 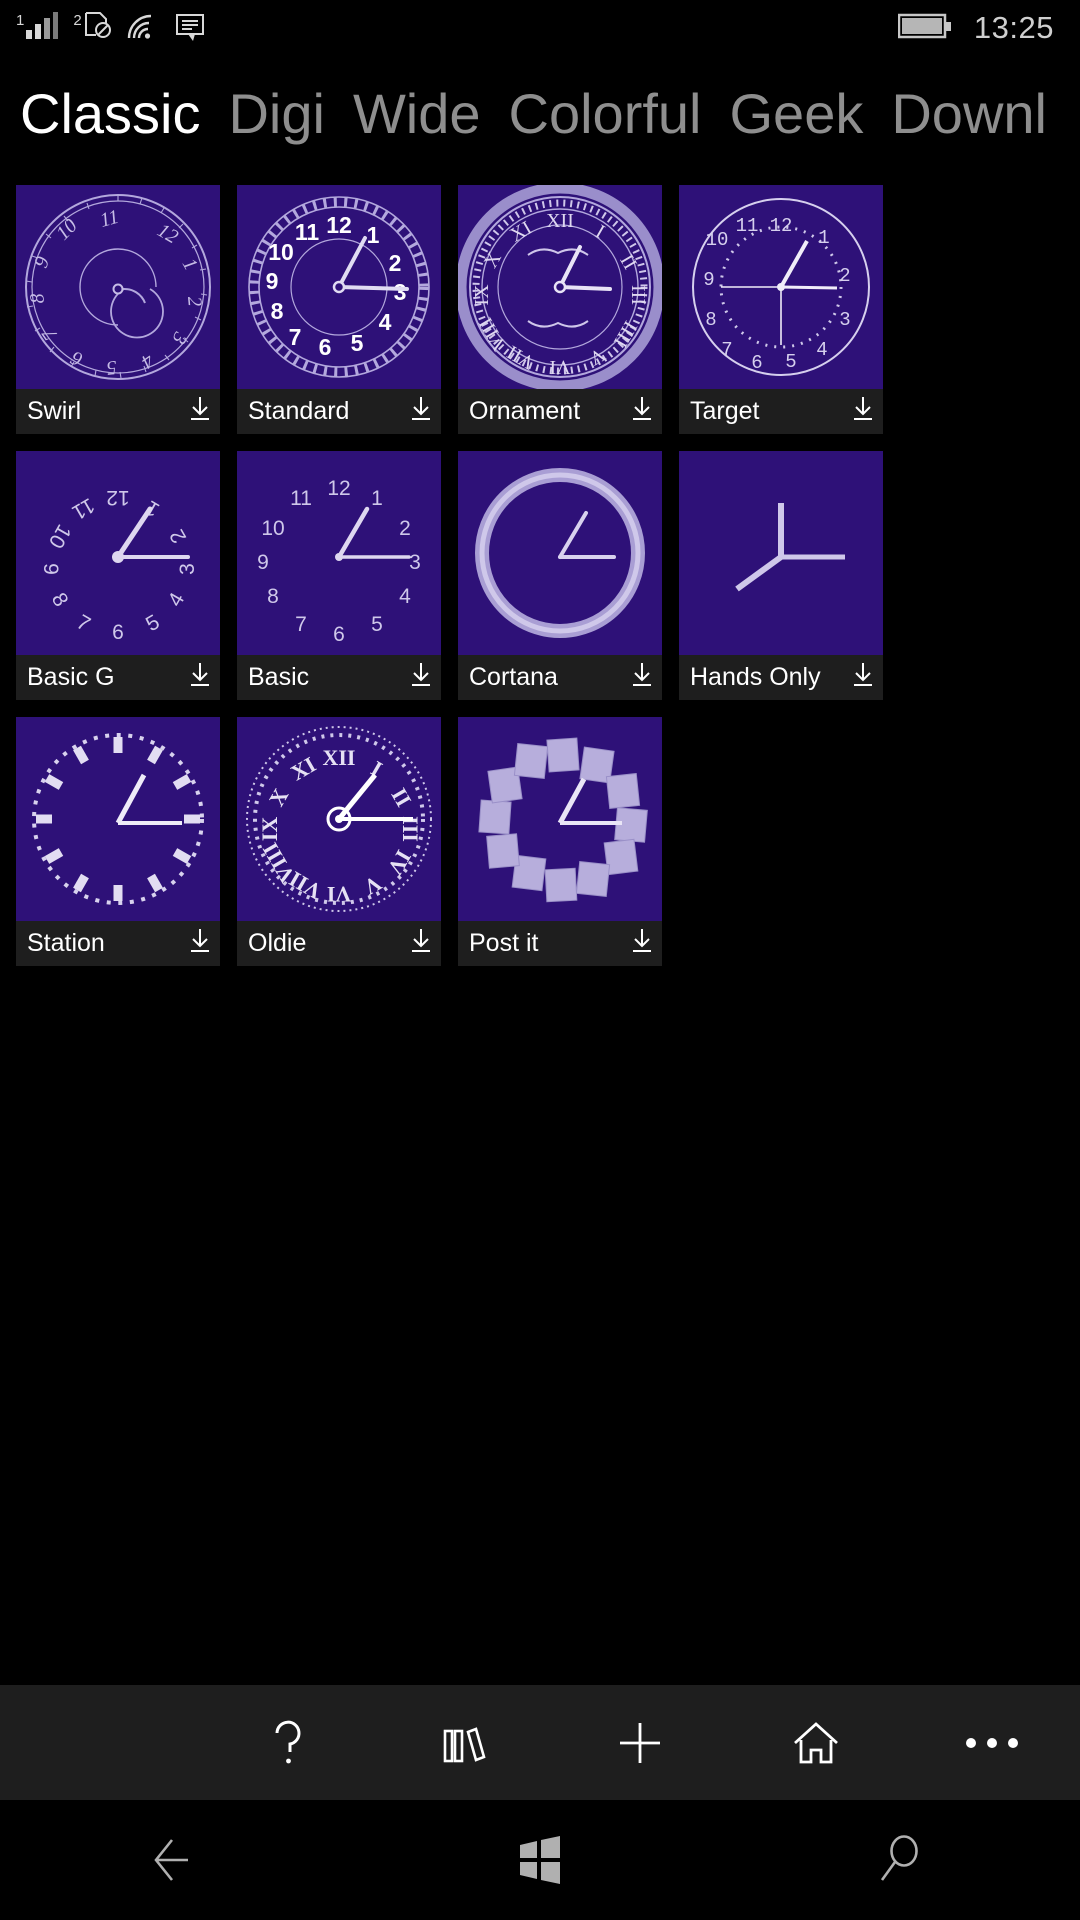 What do you see at coordinates (560, 943) in the screenshot?
I see `tile-bar-post-it: Post it` at bounding box center [560, 943].